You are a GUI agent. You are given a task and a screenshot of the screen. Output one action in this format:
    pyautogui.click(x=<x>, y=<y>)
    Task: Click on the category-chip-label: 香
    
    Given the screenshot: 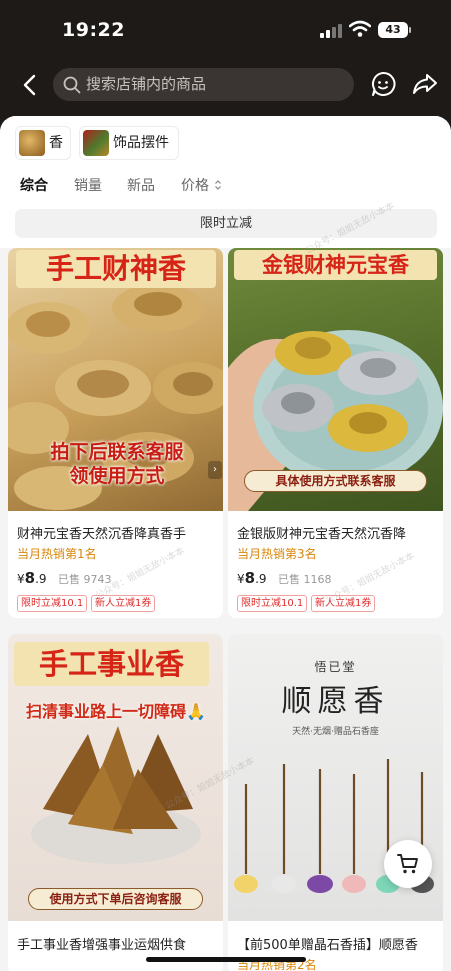 What is the action you would take?
    pyautogui.click(x=56, y=143)
    